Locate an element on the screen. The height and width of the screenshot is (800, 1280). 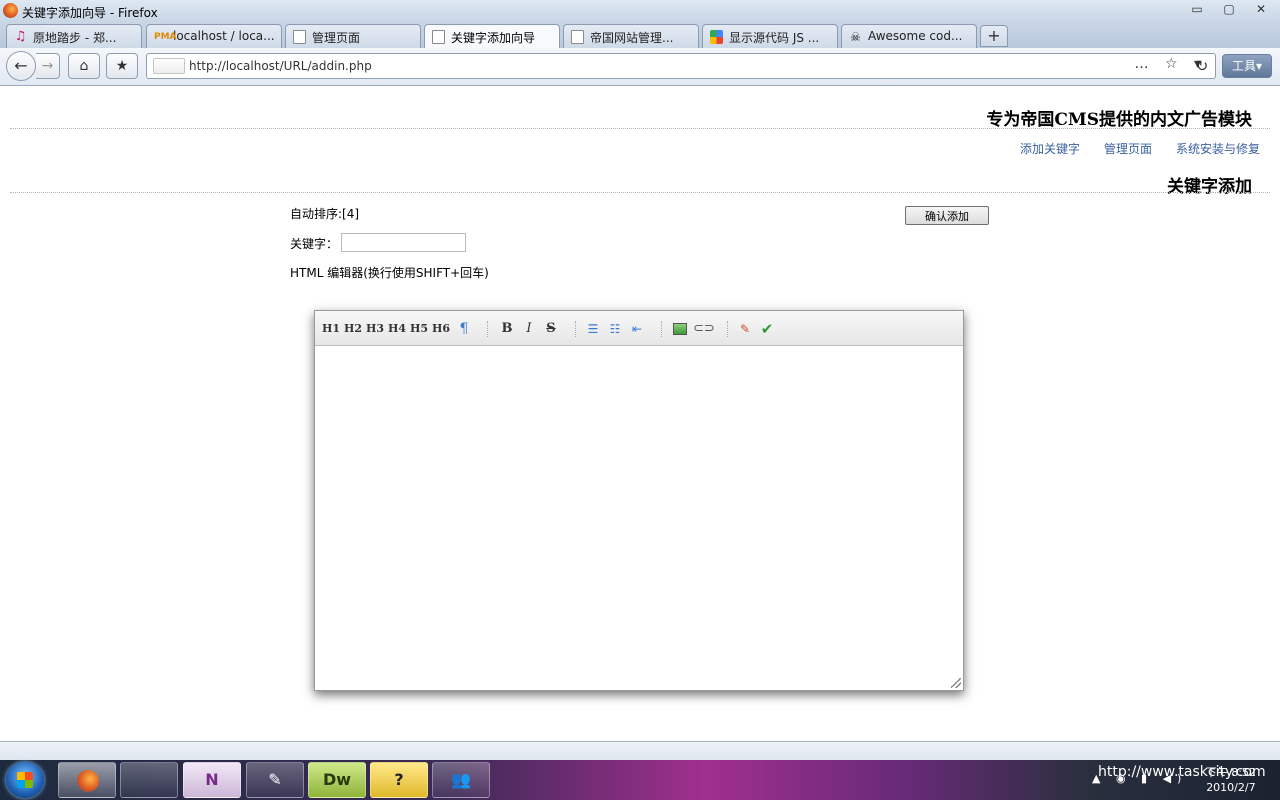
keyword-input is located at coordinates (403, 242).